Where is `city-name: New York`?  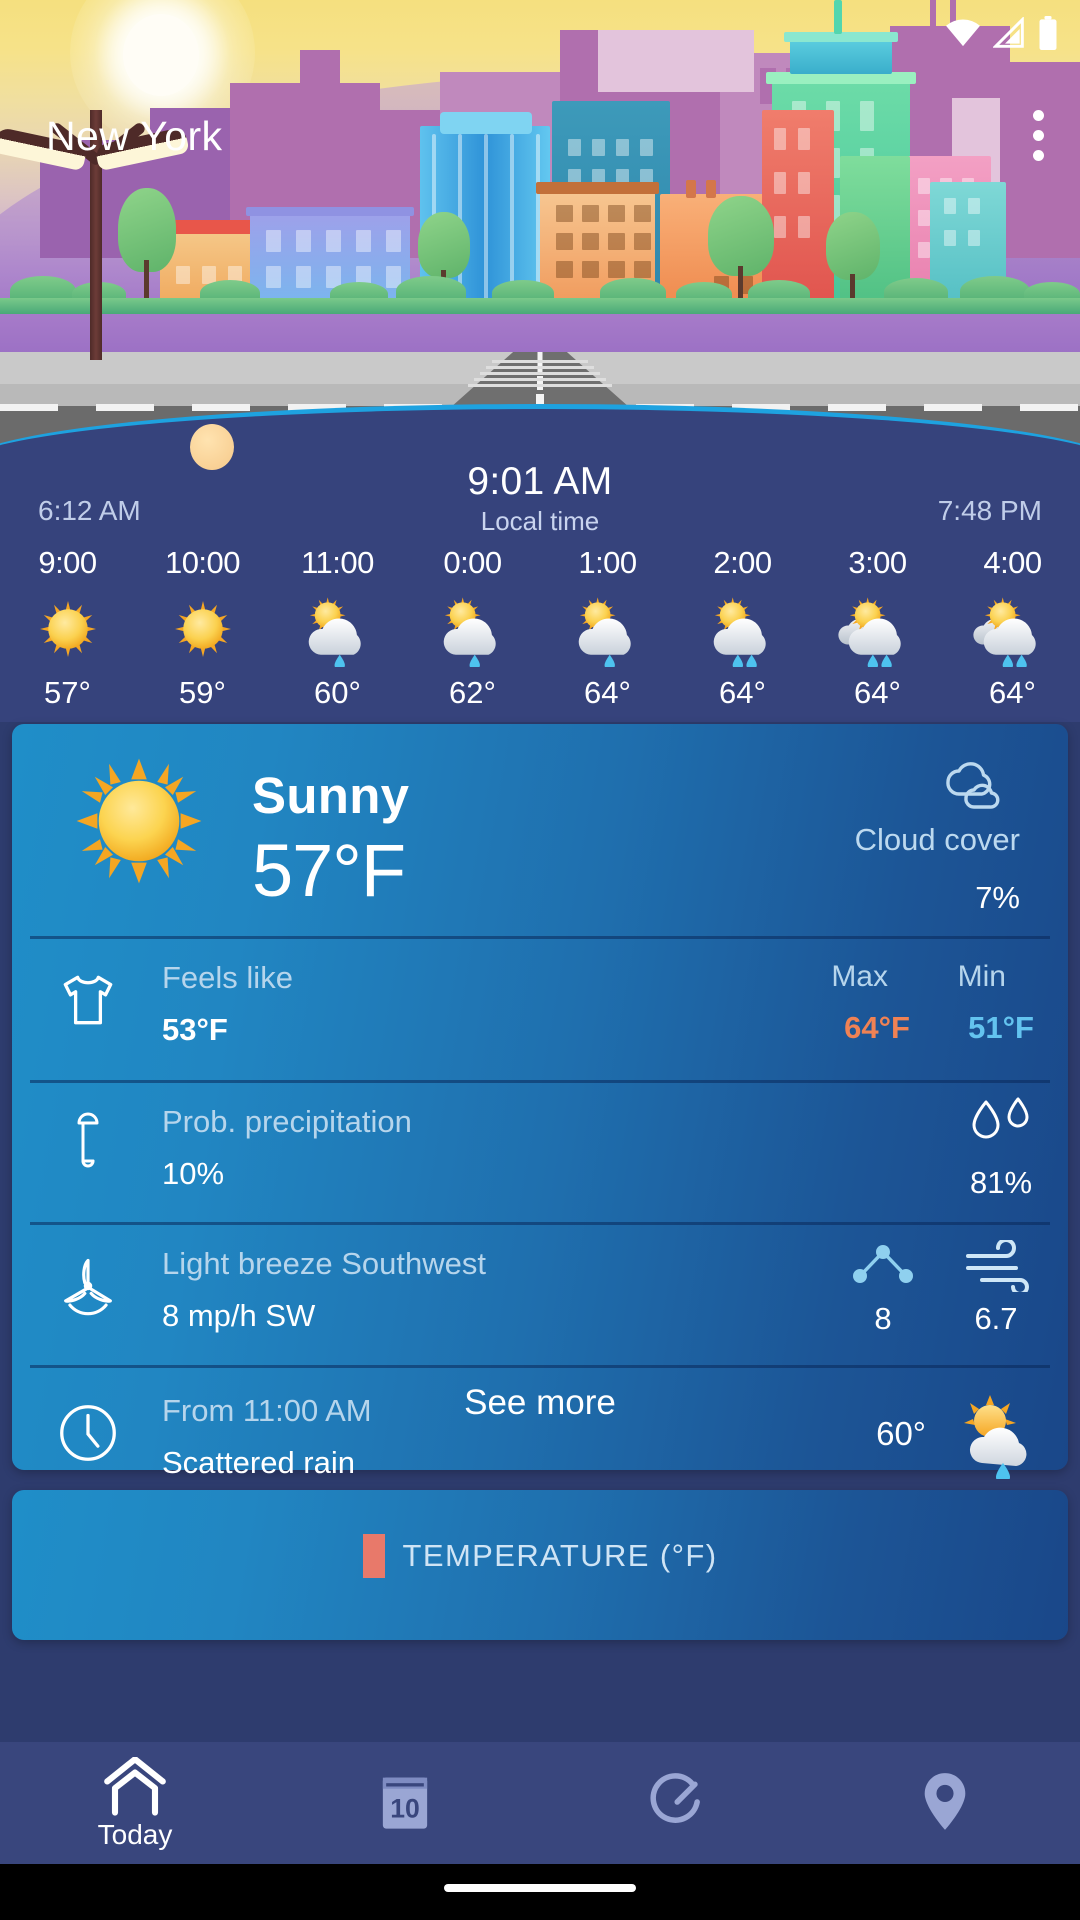
city-name: New York is located at coordinates (134, 136).